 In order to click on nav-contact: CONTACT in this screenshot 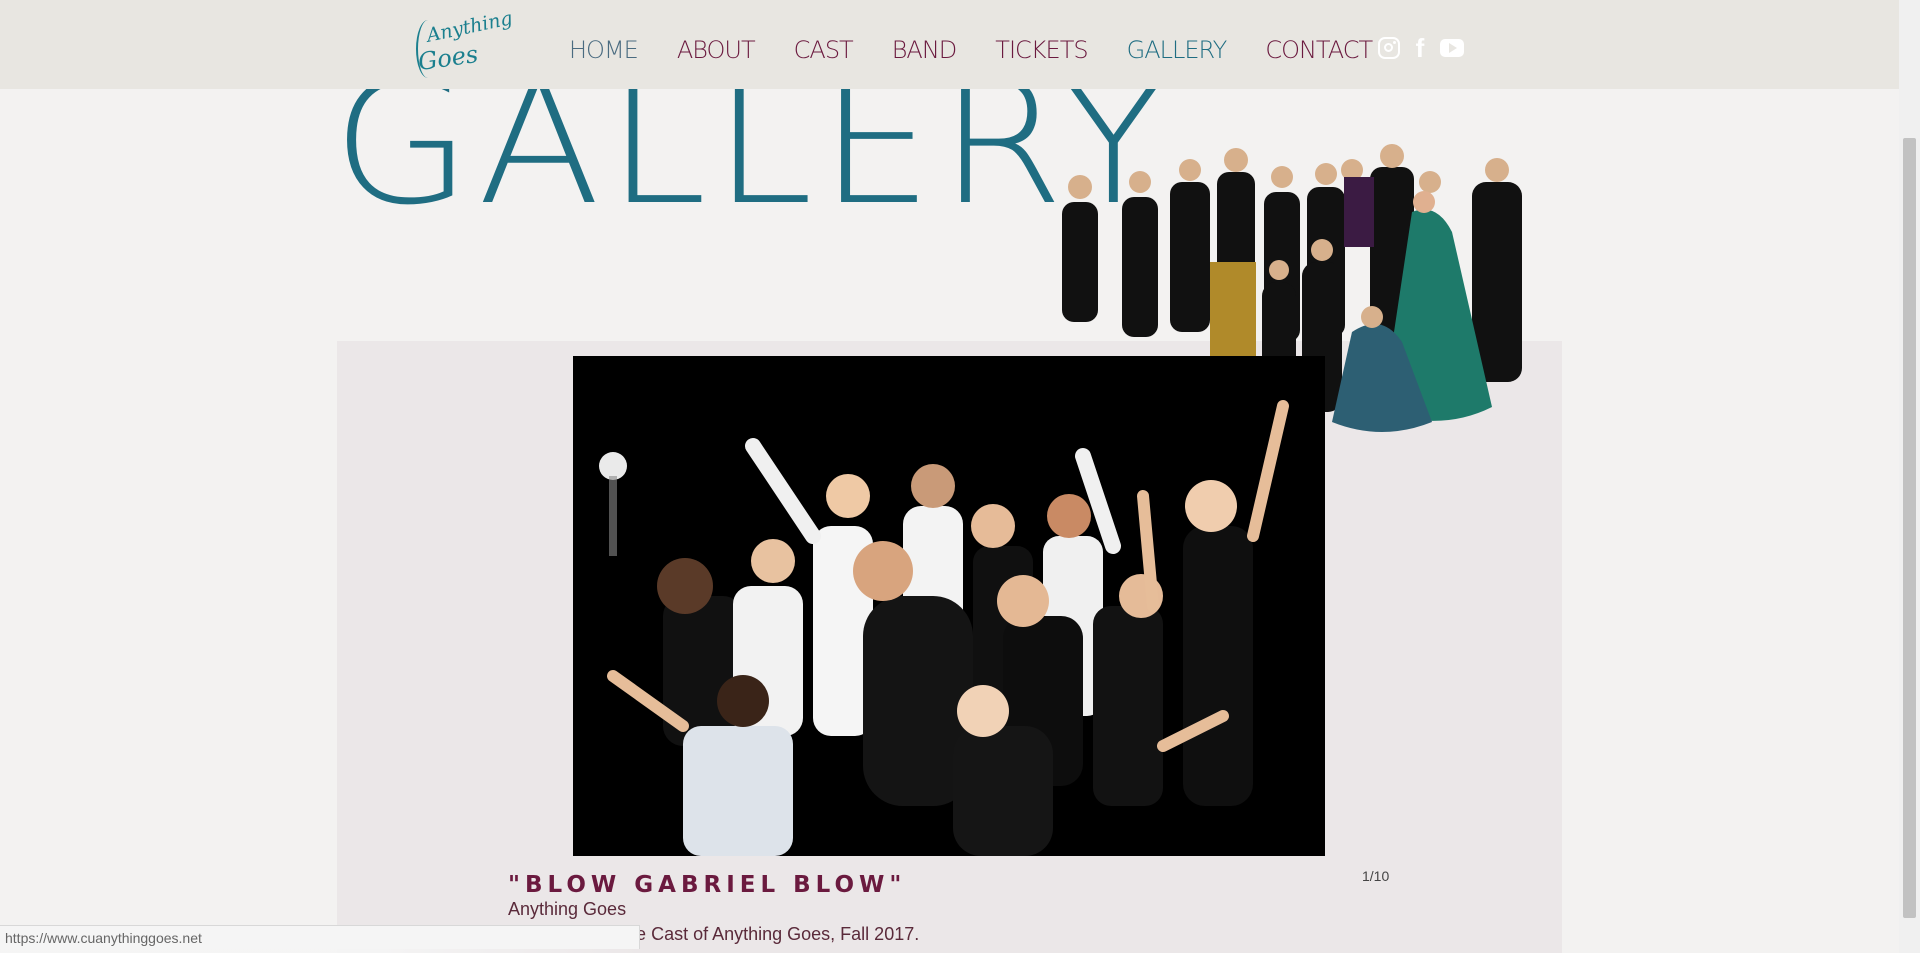, I will do `click(1319, 52)`.